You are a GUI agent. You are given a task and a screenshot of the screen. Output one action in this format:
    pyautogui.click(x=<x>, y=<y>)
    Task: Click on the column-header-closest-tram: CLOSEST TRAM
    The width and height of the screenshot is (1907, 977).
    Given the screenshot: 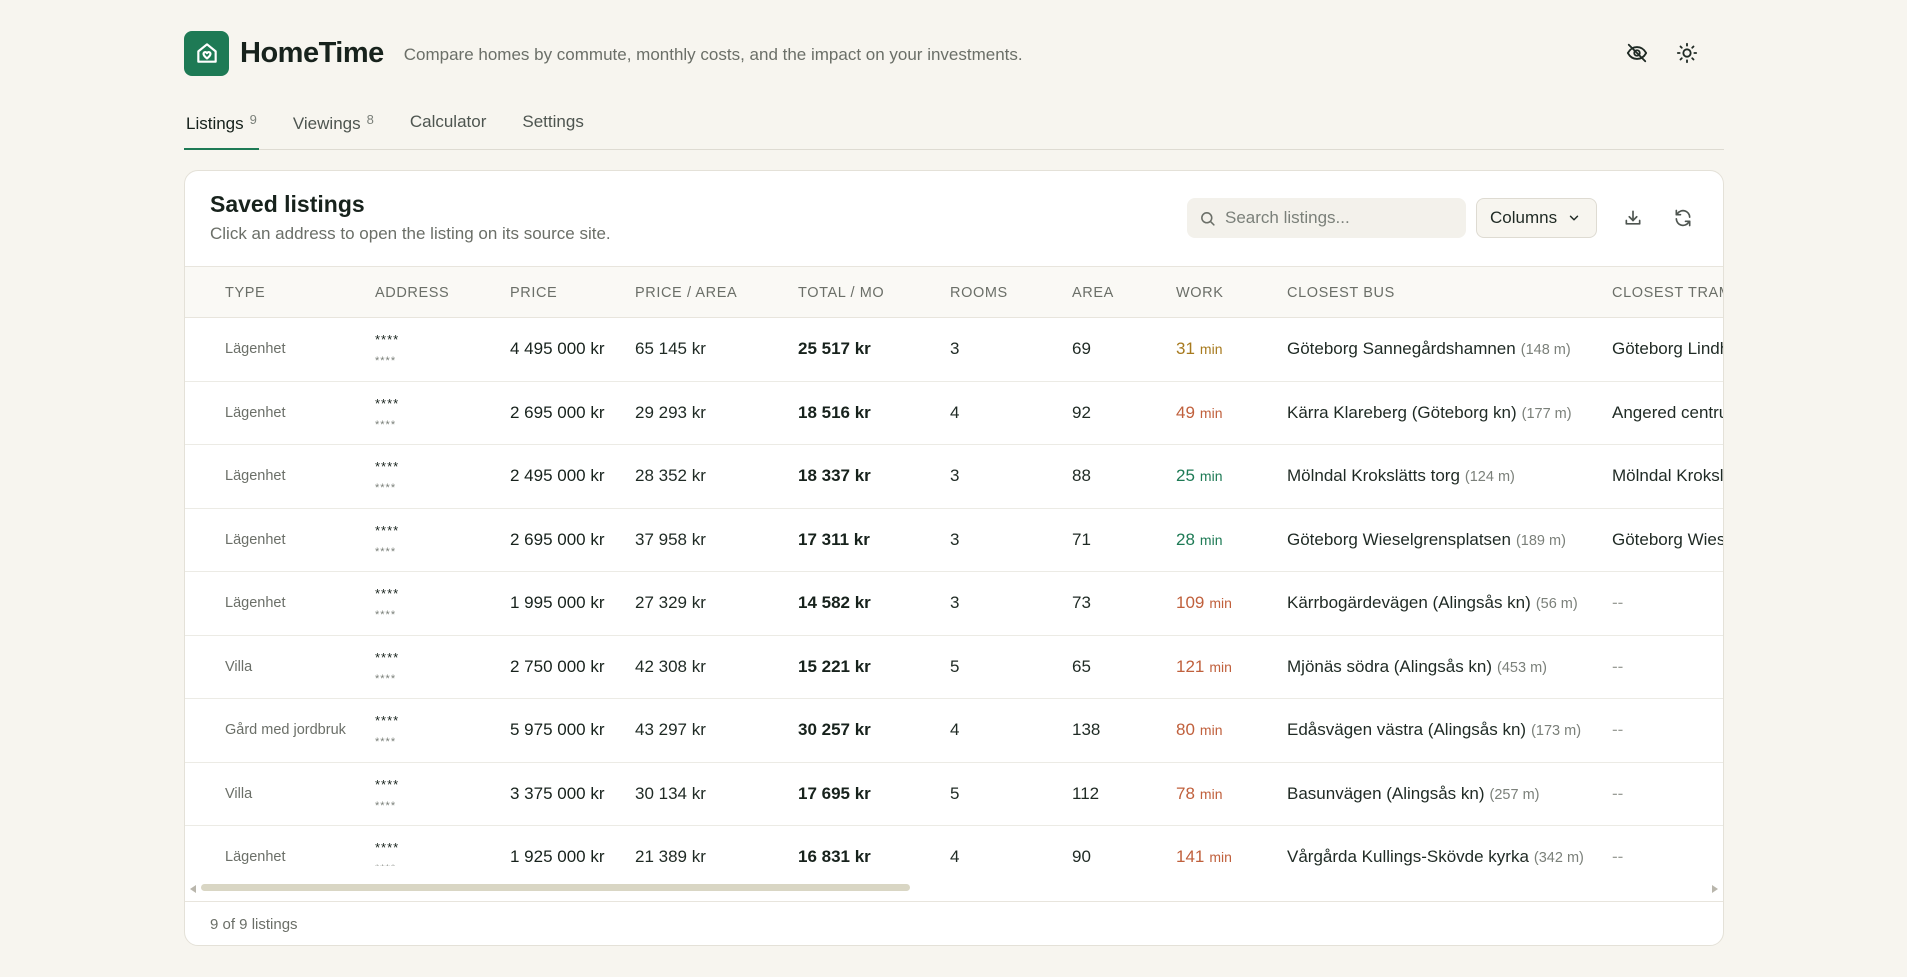 What is the action you would take?
    pyautogui.click(x=1667, y=292)
    